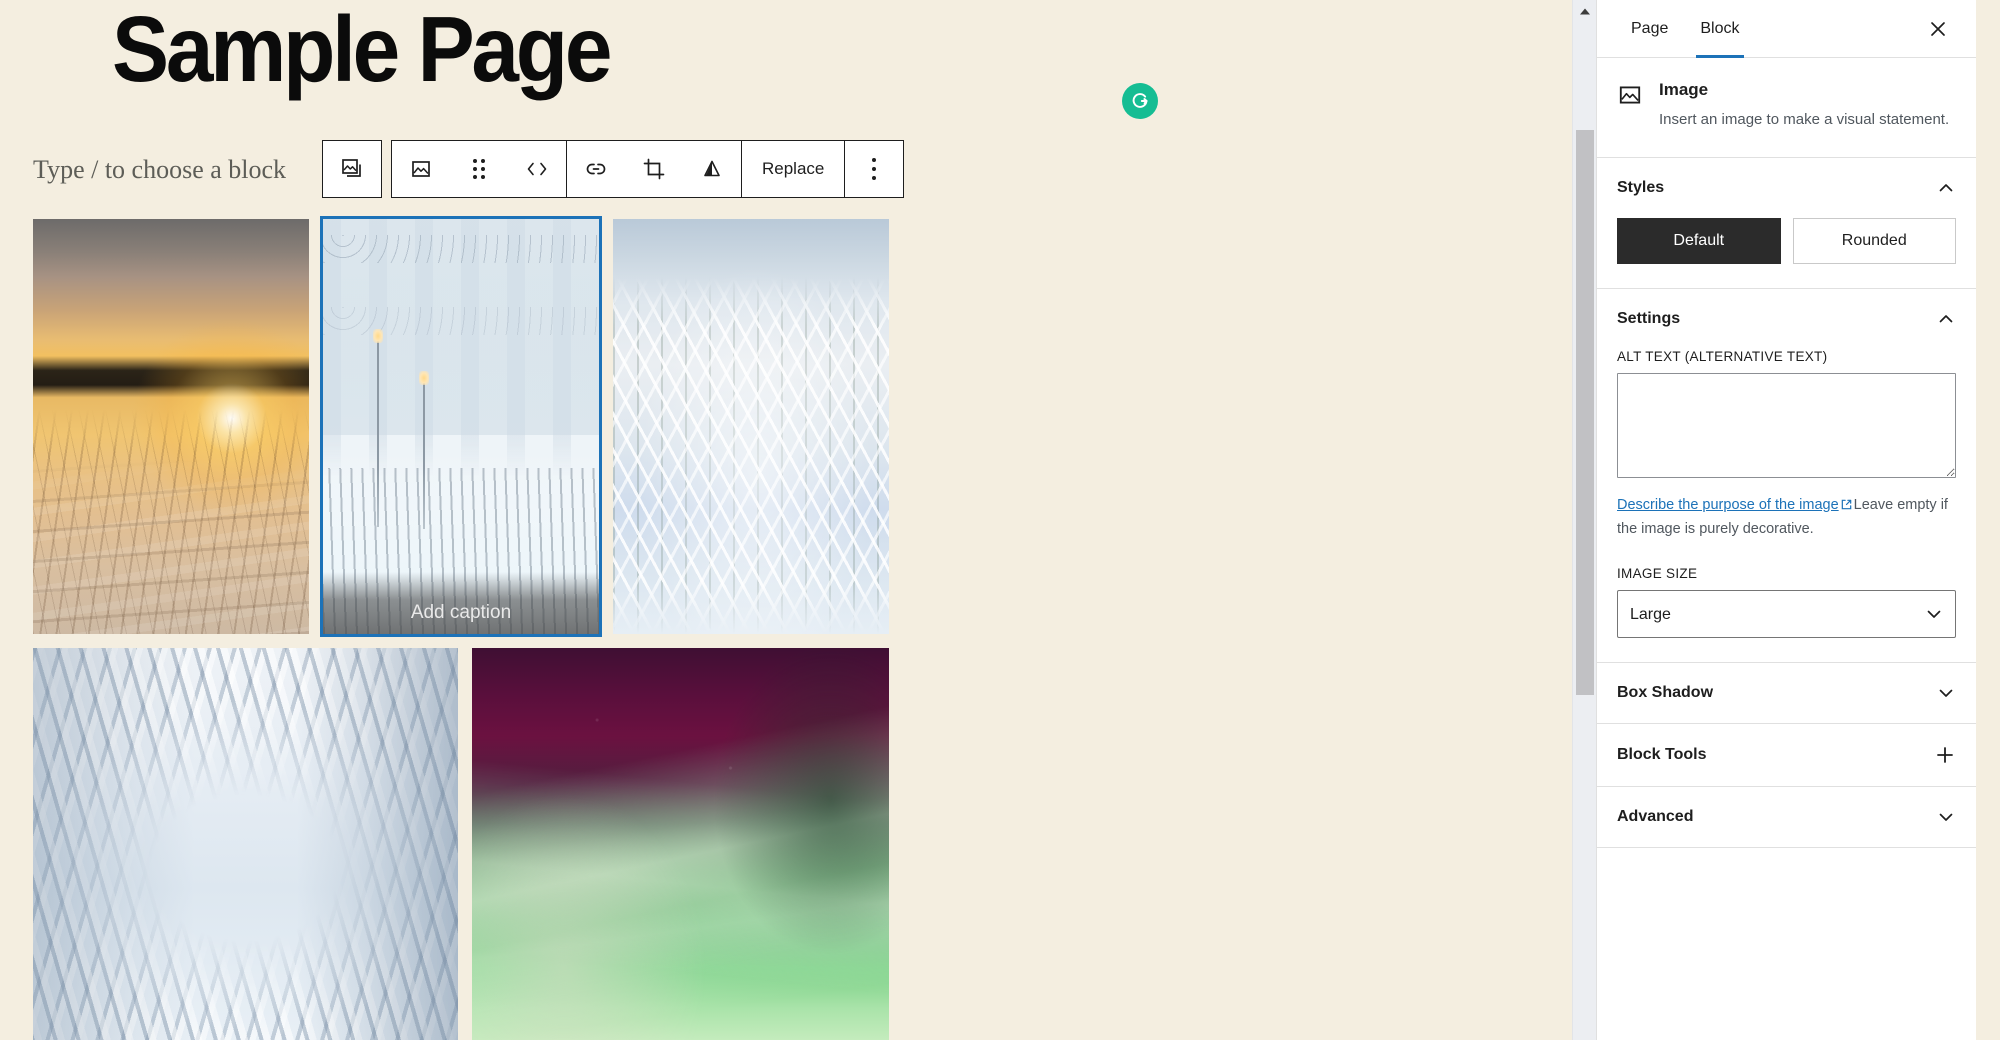 This screenshot has width=2000, height=1040. Describe the element at coordinates (1874, 240) in the screenshot. I see `style-variation-rounded: Rounded` at that location.